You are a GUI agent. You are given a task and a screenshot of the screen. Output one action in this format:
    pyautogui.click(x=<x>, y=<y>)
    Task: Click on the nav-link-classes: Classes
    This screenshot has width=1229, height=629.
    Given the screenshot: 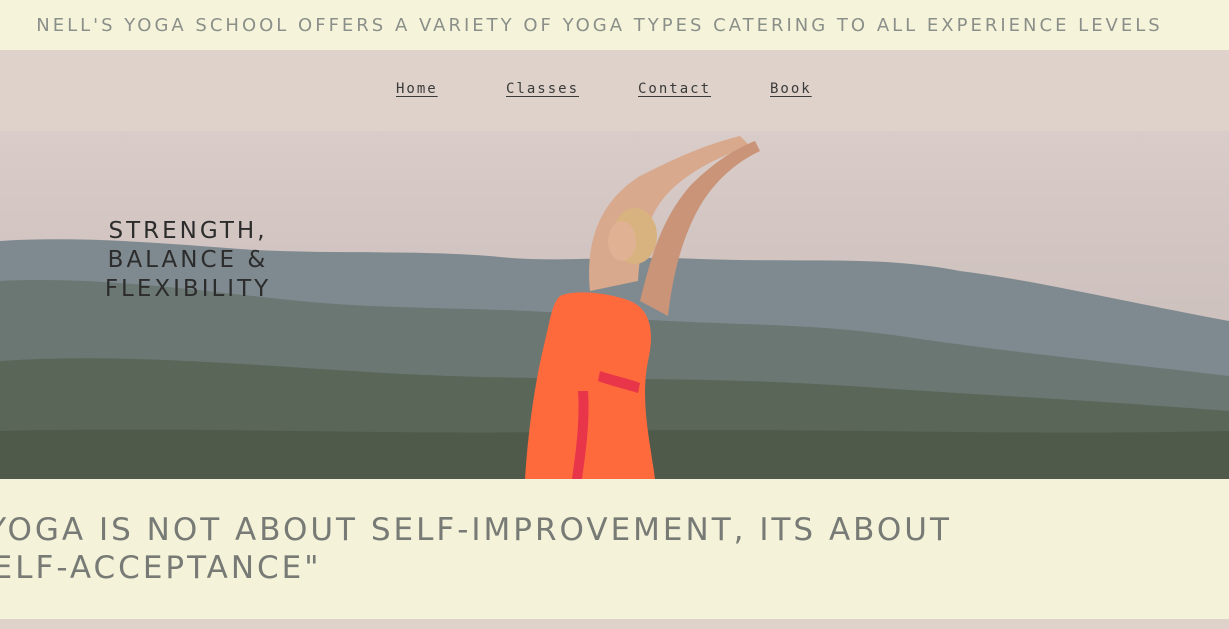 What is the action you would take?
    pyautogui.click(x=542, y=89)
    